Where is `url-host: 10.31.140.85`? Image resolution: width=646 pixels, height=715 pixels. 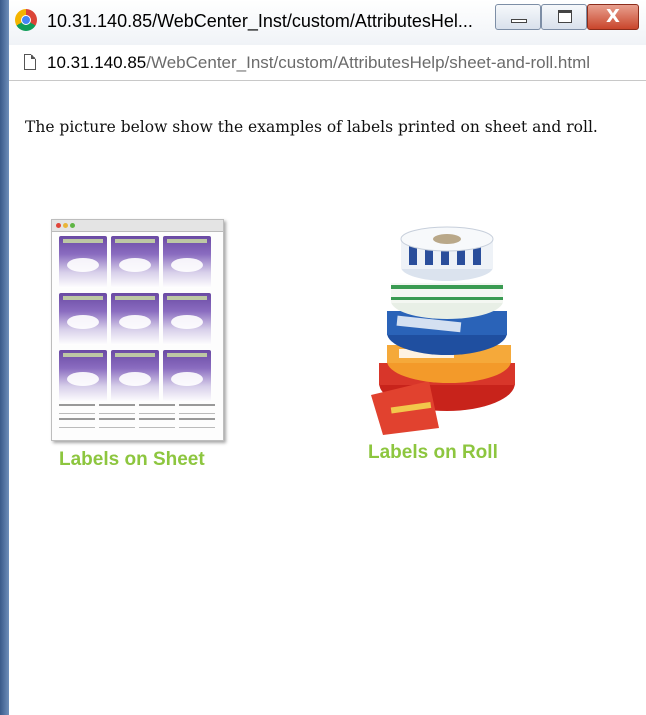 url-host: 10.31.140.85 is located at coordinates (97, 62).